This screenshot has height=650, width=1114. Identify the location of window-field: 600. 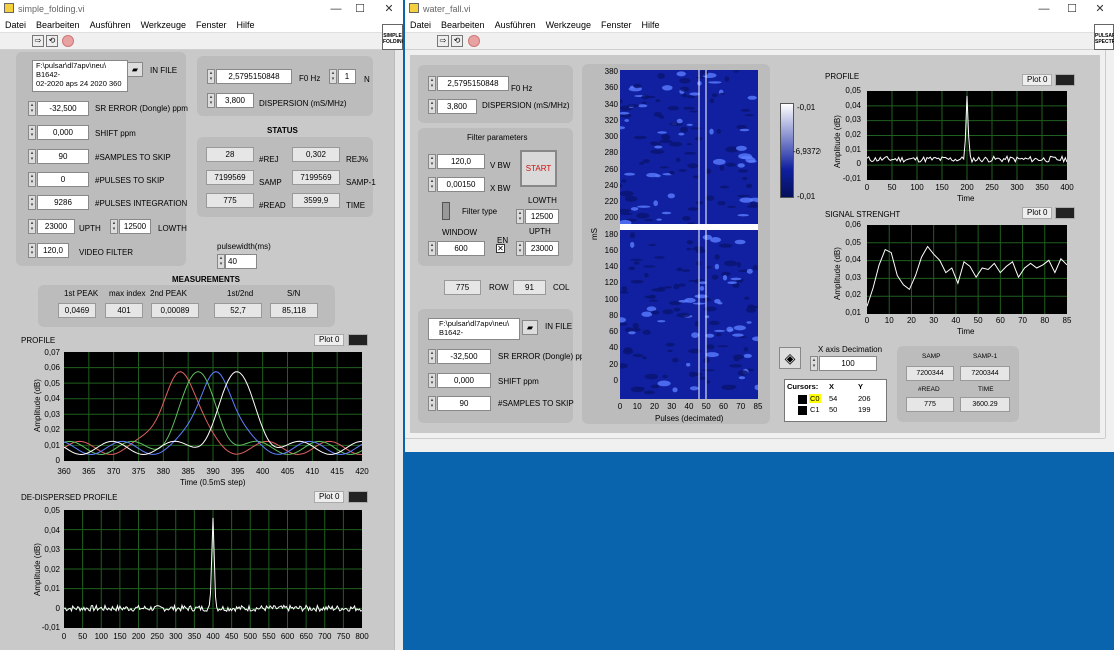
(461, 248).